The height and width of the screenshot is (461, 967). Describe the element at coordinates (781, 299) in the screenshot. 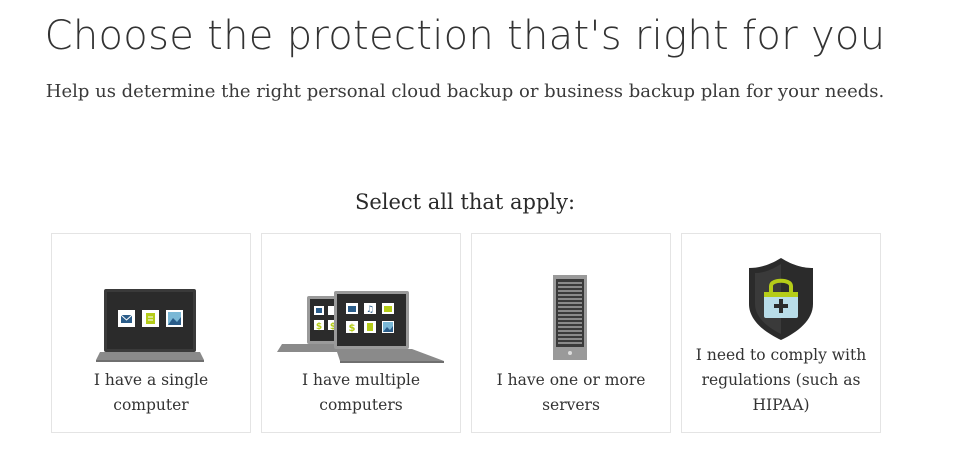

I see `shield-lock-icon` at that location.